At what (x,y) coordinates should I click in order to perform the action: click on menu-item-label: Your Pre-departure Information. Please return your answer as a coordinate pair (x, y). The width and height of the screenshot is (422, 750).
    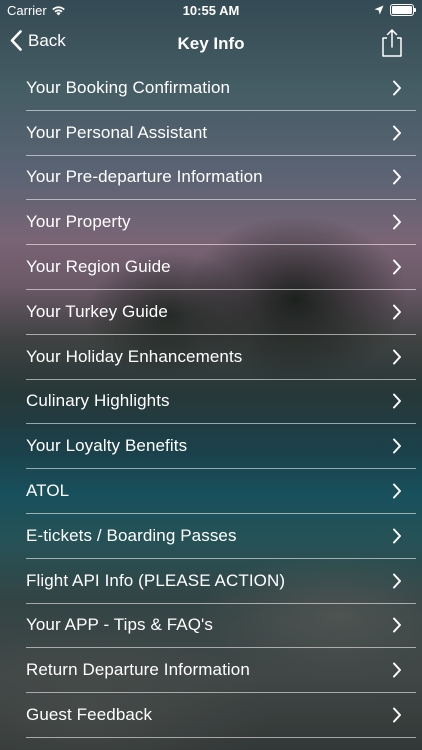
    Looking at the image, I should click on (144, 177).